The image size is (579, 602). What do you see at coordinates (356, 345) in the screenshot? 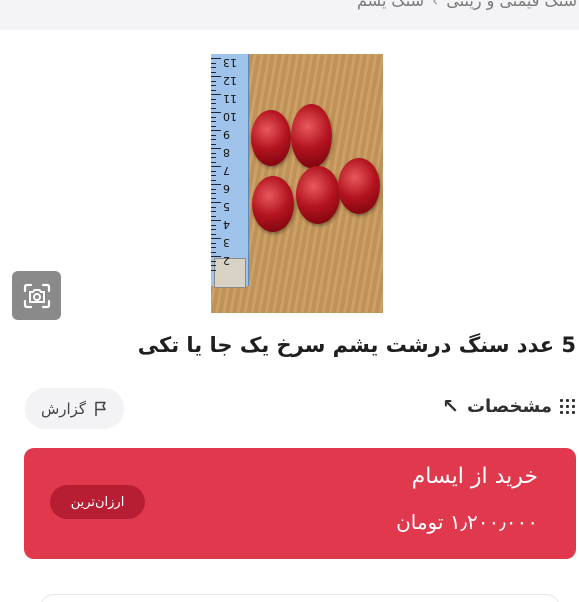
I see `listing-title: 5 عدد سنگ درشت یشم سرخ یک جا یا تکی` at bounding box center [356, 345].